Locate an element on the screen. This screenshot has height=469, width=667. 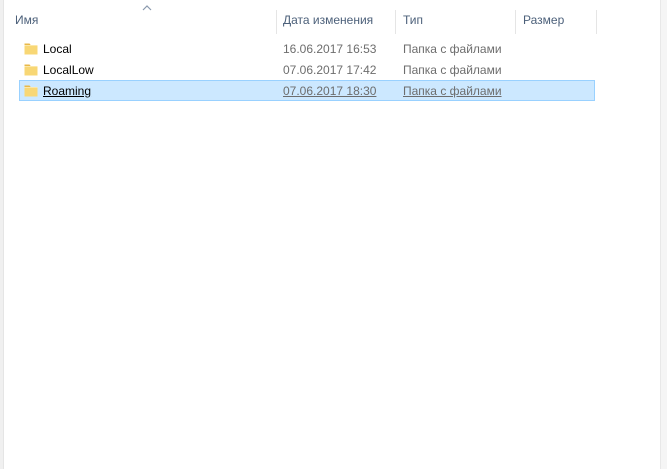
column-header-date: Дата изменения is located at coordinates (335, 17).